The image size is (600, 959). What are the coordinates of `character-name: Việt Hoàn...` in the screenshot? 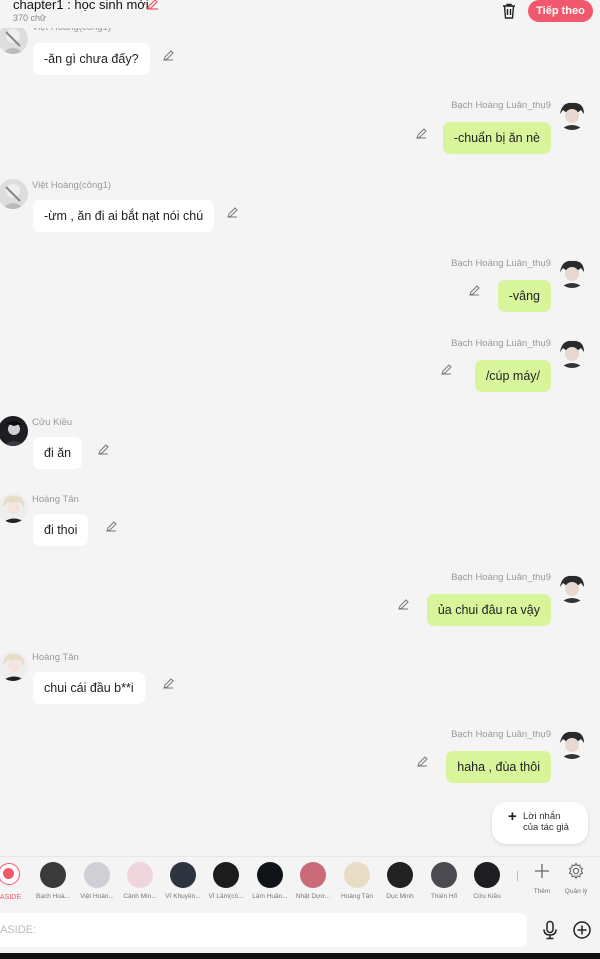 It's located at (97, 896).